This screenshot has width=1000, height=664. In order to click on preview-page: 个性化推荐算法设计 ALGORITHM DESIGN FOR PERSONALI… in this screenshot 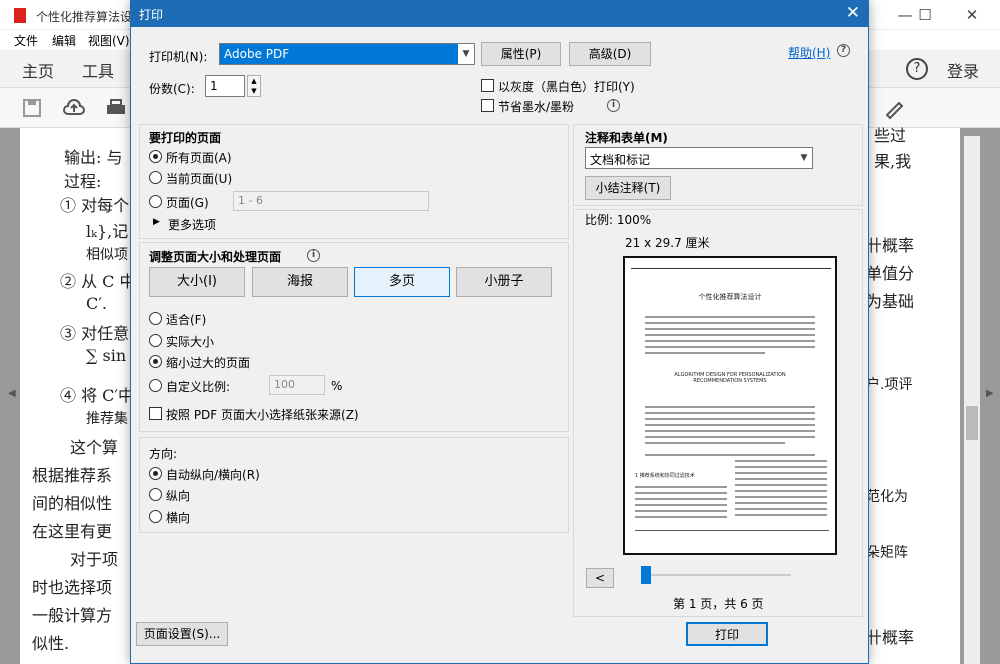, I will do `click(730, 405)`.